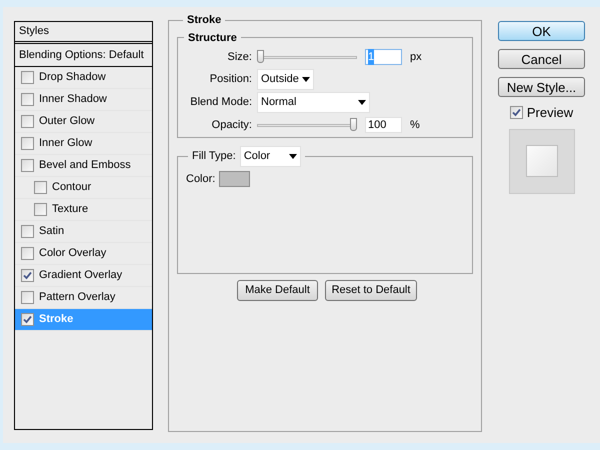  Describe the element at coordinates (371, 57) in the screenshot. I see `field-value: 1` at that location.